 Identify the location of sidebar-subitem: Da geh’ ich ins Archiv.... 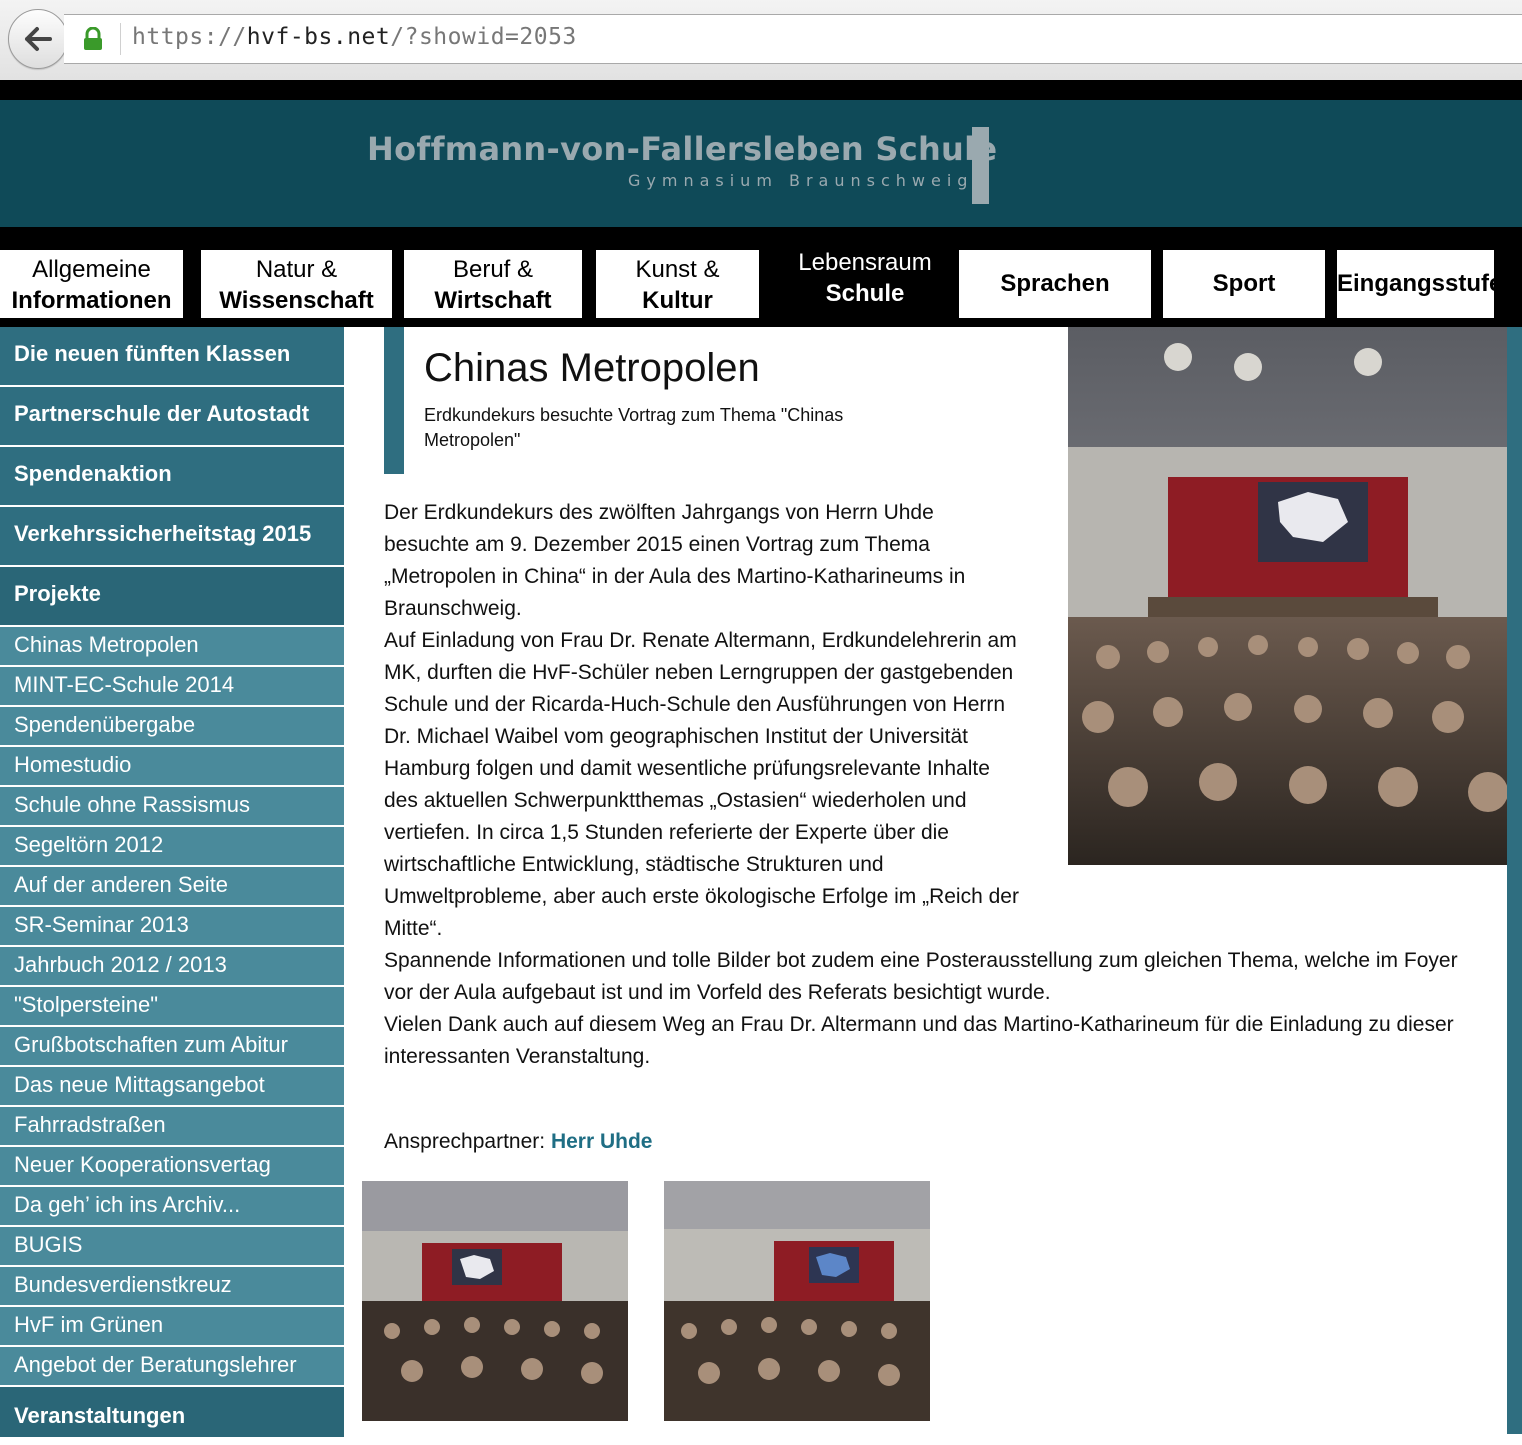
(172, 1207).